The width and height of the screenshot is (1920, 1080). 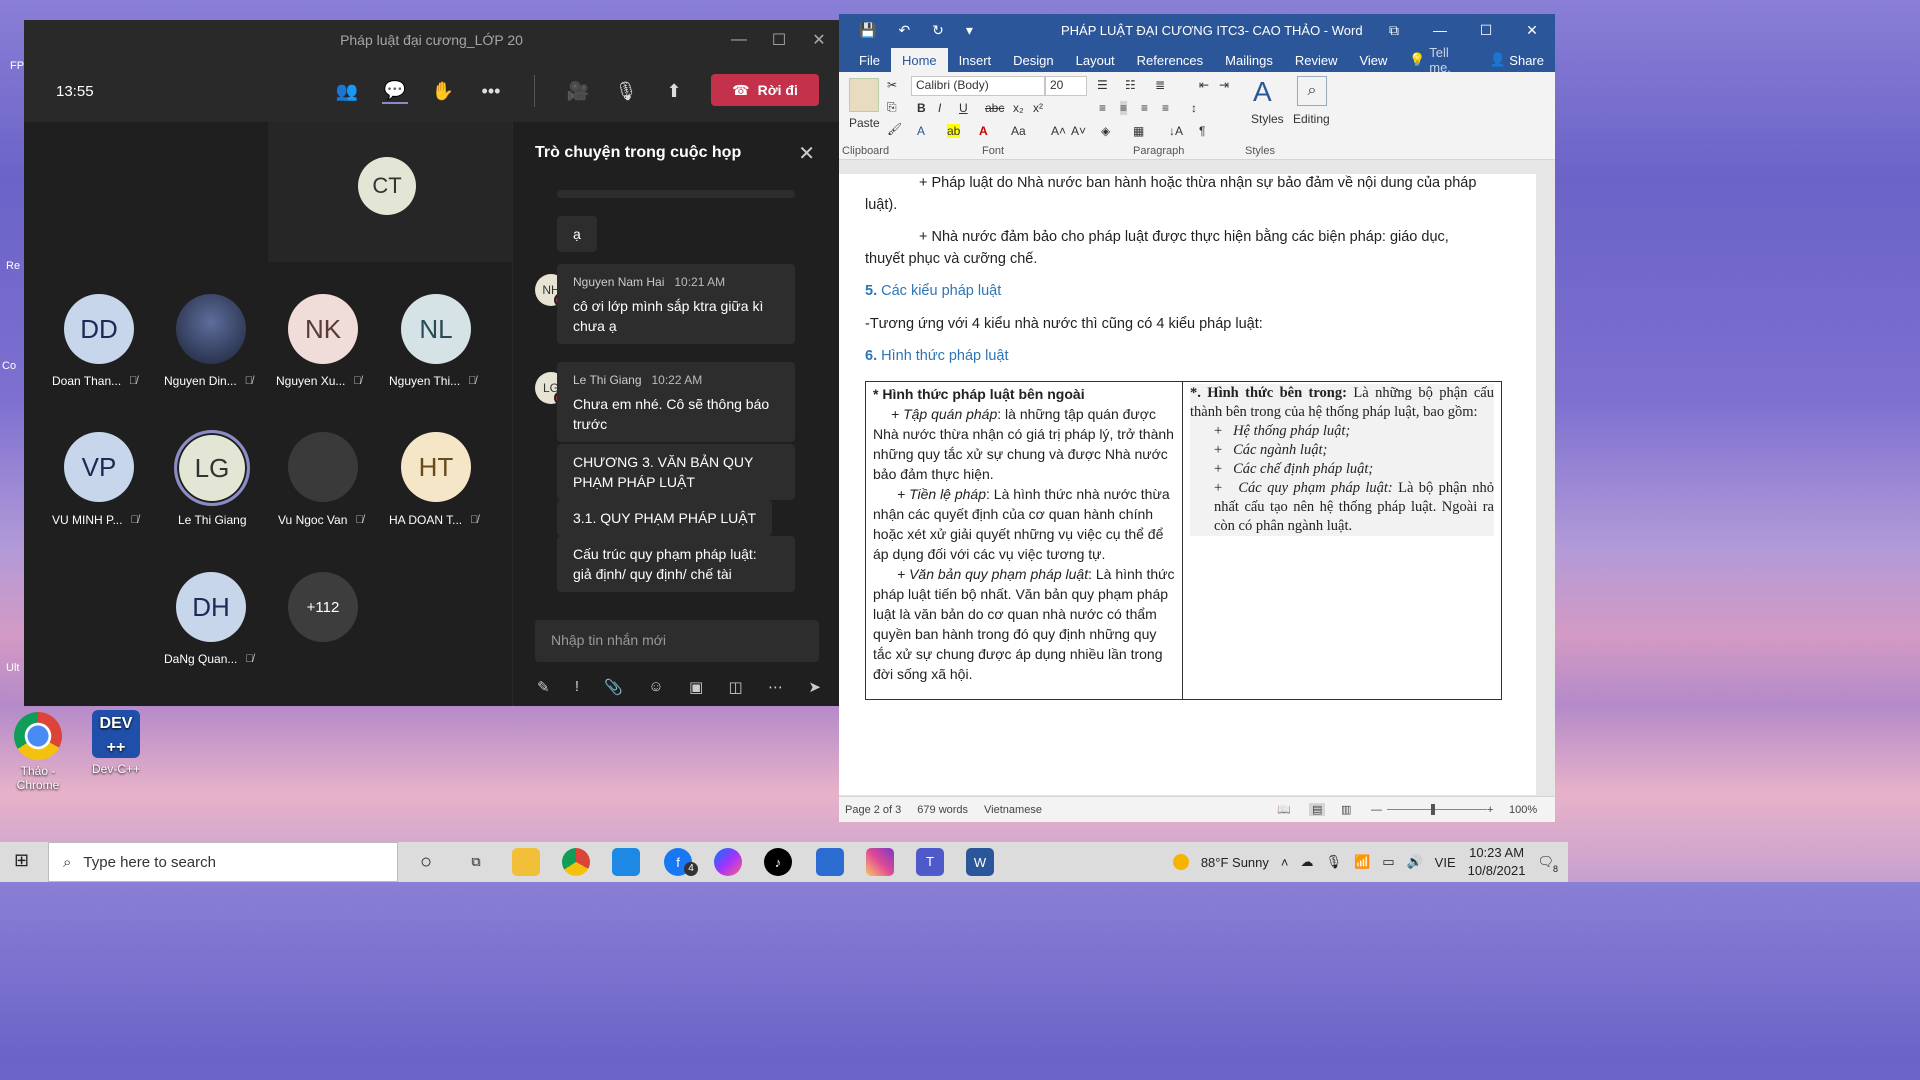 I want to click on tab-design: Design, so click(x=1033, y=60).